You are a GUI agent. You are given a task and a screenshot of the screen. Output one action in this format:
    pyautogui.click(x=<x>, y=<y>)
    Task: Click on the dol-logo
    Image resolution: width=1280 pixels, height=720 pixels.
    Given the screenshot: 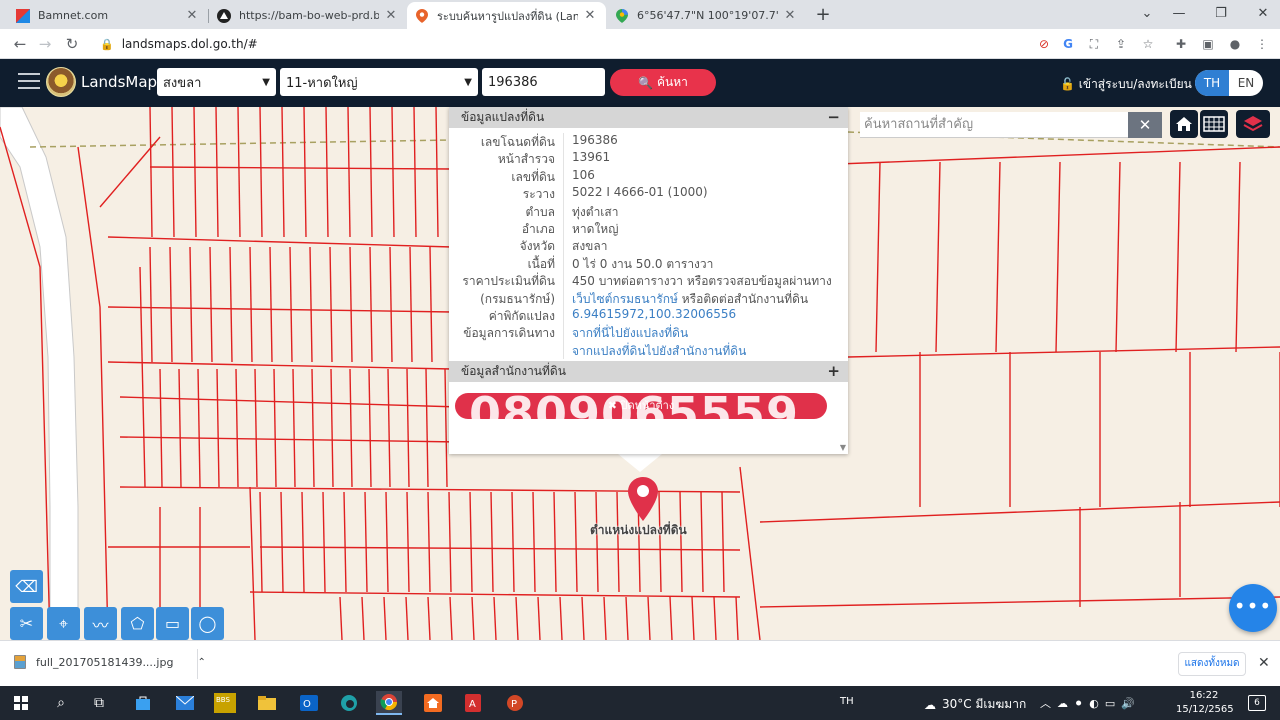 What is the action you would take?
    pyautogui.click(x=61, y=82)
    